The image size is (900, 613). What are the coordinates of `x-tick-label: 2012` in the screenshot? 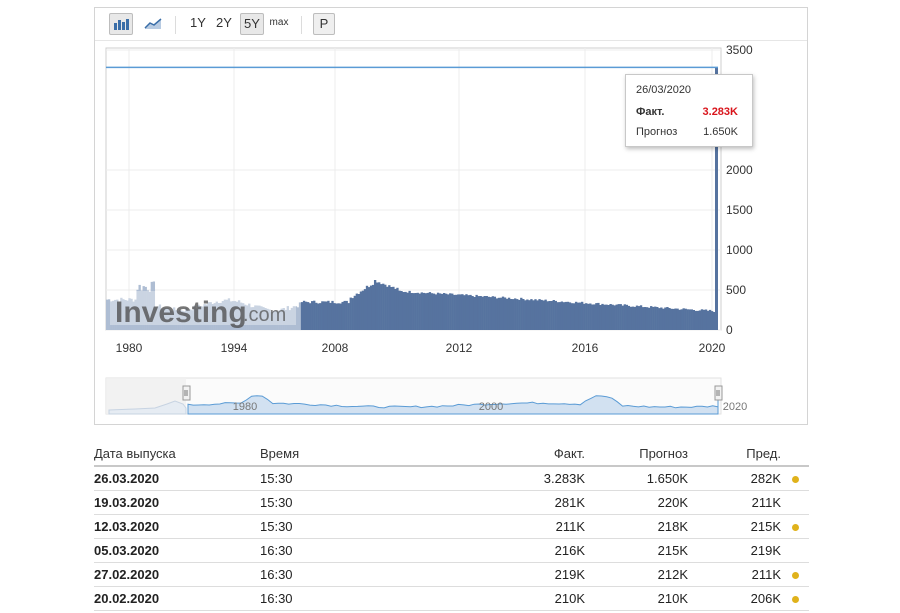 It's located at (459, 348).